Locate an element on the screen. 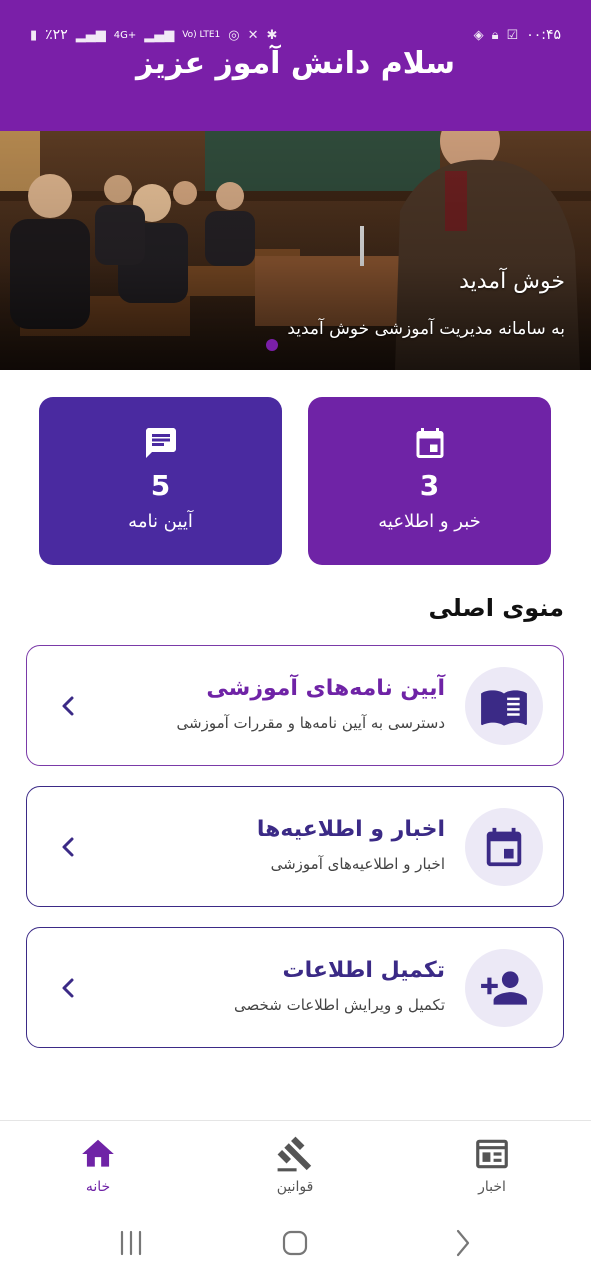  hotspot-icon: ◎ is located at coordinates (234, 35).